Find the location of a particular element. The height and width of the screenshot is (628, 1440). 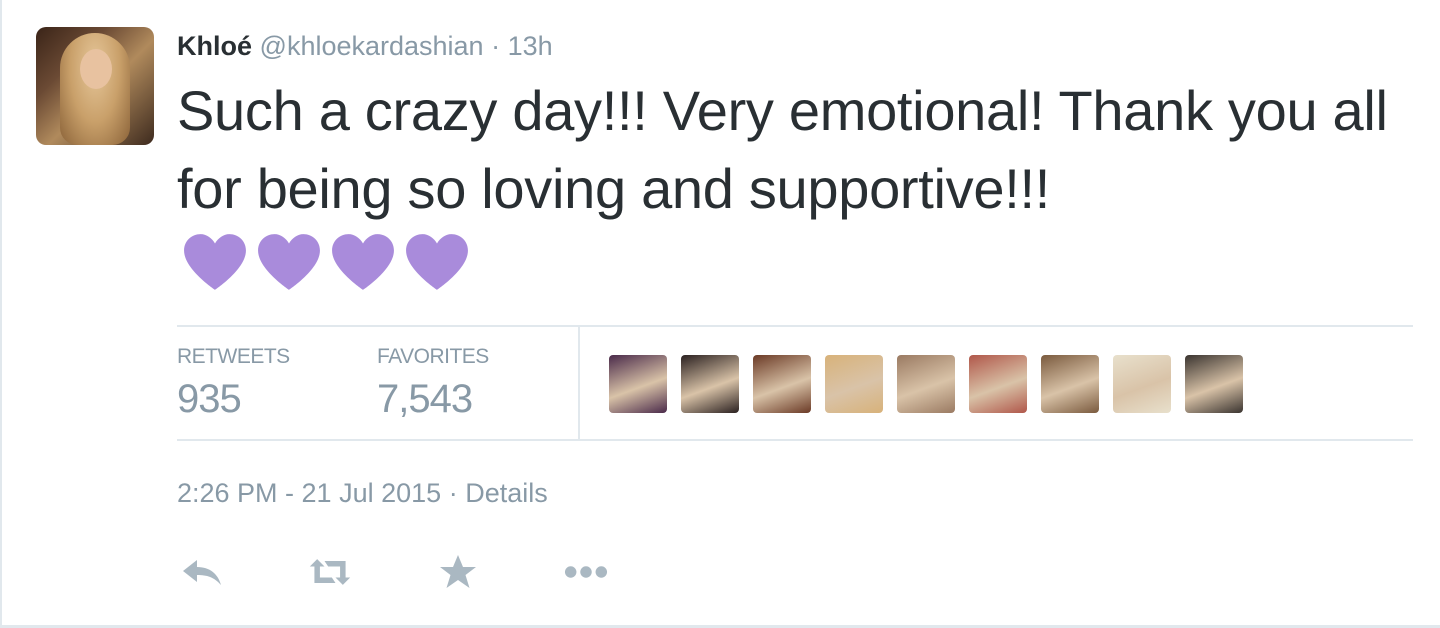

favorite-star-icon is located at coordinates (458, 571).